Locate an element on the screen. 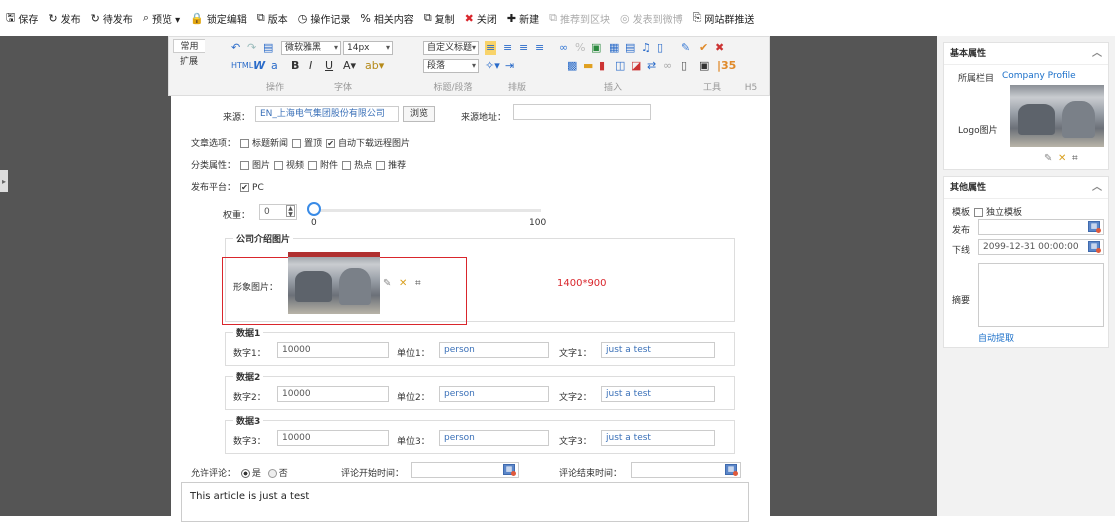 The height and width of the screenshot is (522, 1115). music-icon: ♫ is located at coordinates (646, 48).